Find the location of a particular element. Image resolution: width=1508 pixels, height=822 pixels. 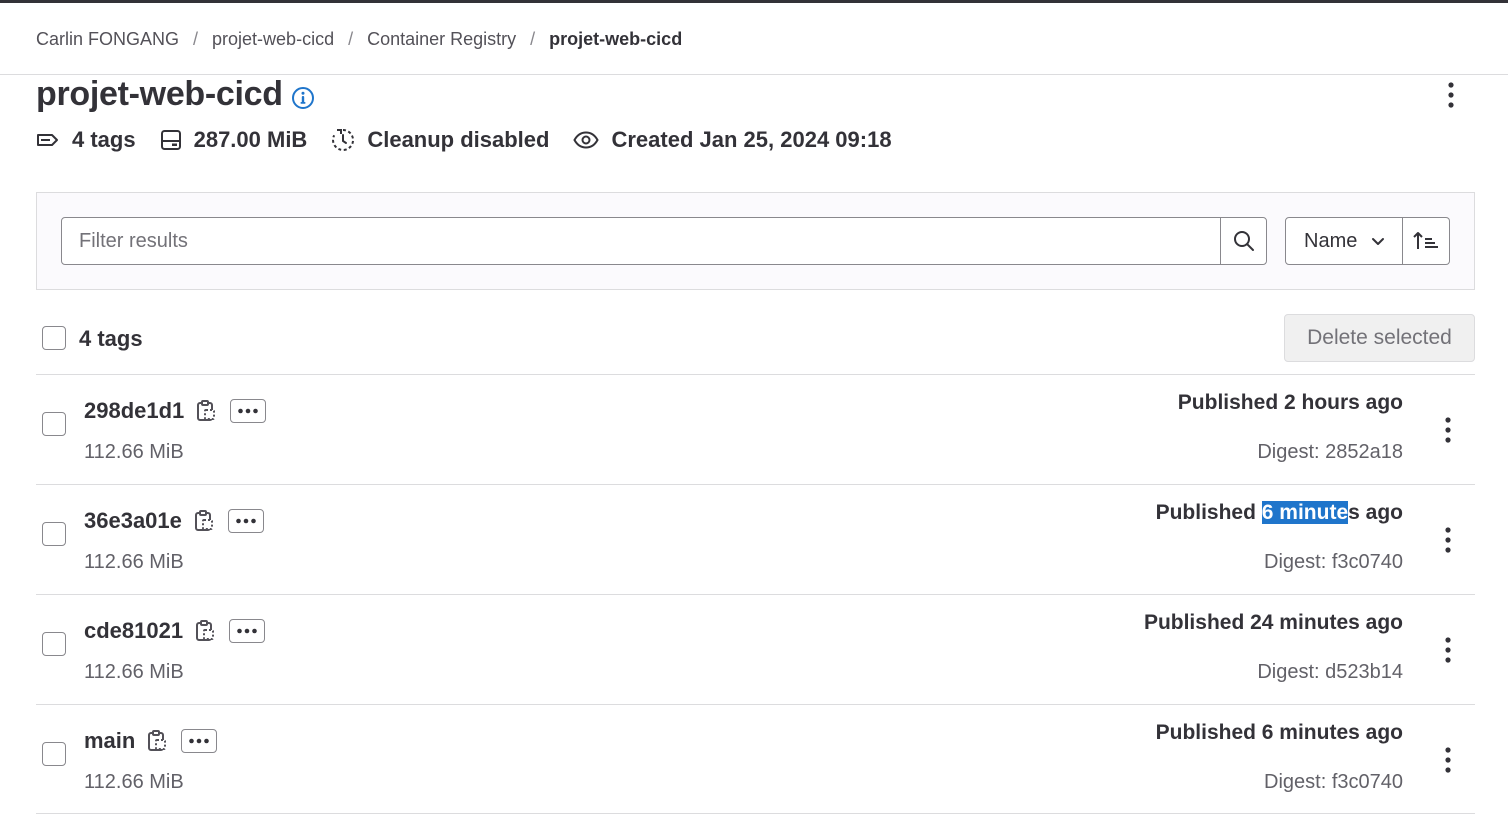

tag-name-line: cde81021 is located at coordinates (175, 631).